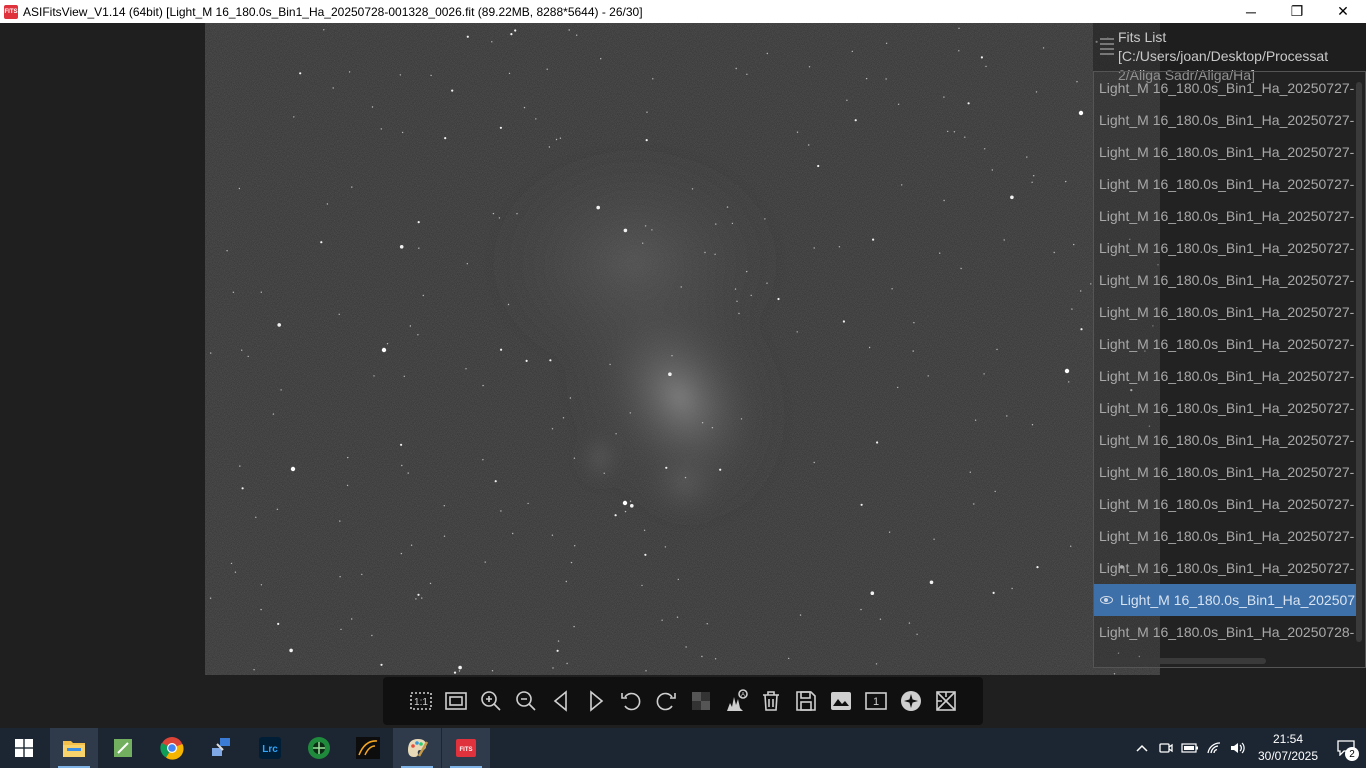 This screenshot has height=768, width=1366. I want to click on actual-size-button: 1:1, so click(420, 701).